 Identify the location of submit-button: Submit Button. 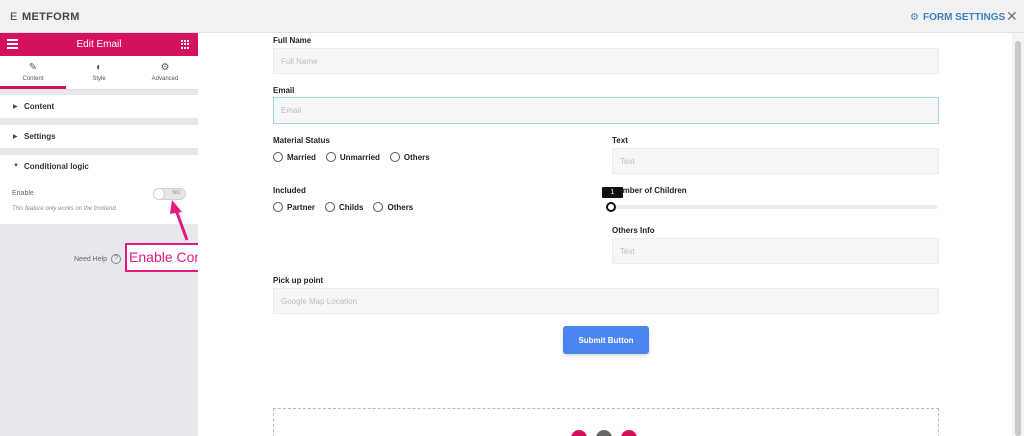
(606, 340).